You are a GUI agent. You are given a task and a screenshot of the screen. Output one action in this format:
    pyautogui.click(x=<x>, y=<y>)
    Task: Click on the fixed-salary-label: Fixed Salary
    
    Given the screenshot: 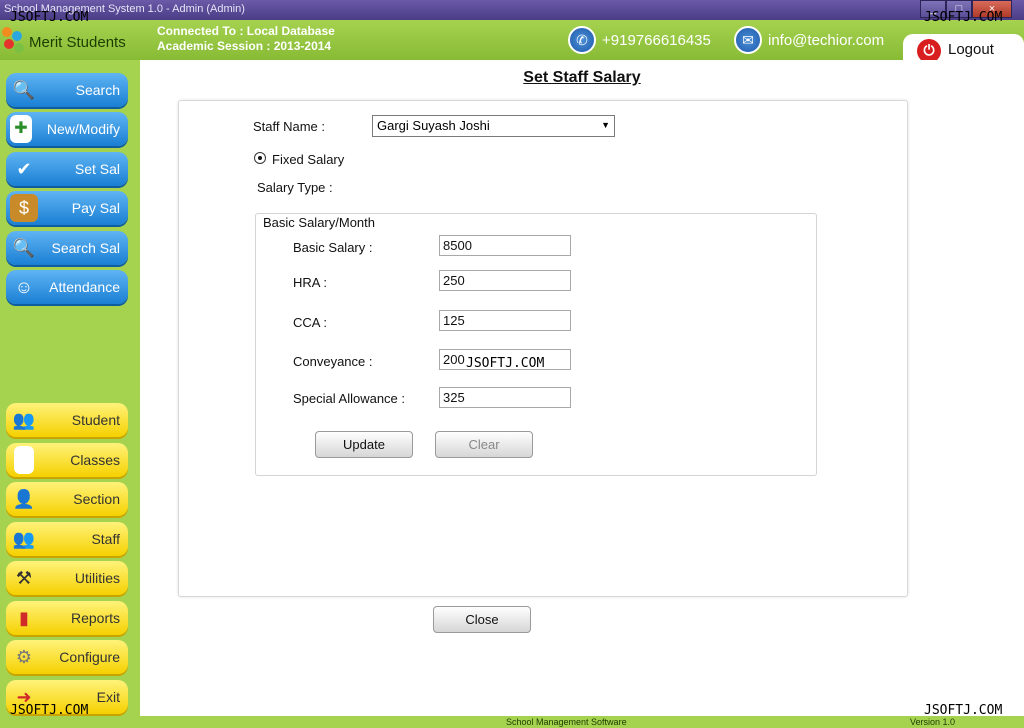 What is the action you would take?
    pyautogui.click(x=308, y=159)
    